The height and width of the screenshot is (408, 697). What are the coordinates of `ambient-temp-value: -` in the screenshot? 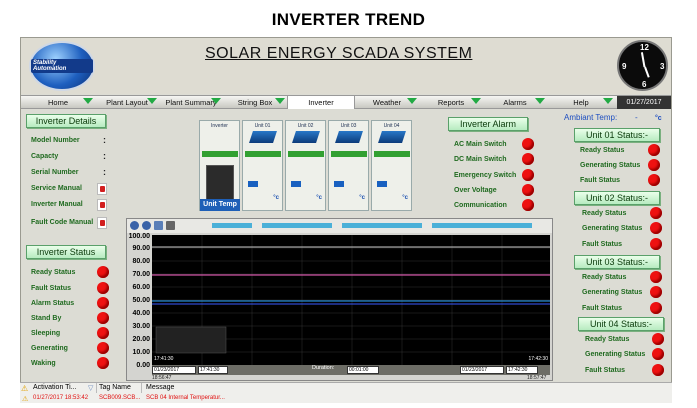 It's located at (636, 117).